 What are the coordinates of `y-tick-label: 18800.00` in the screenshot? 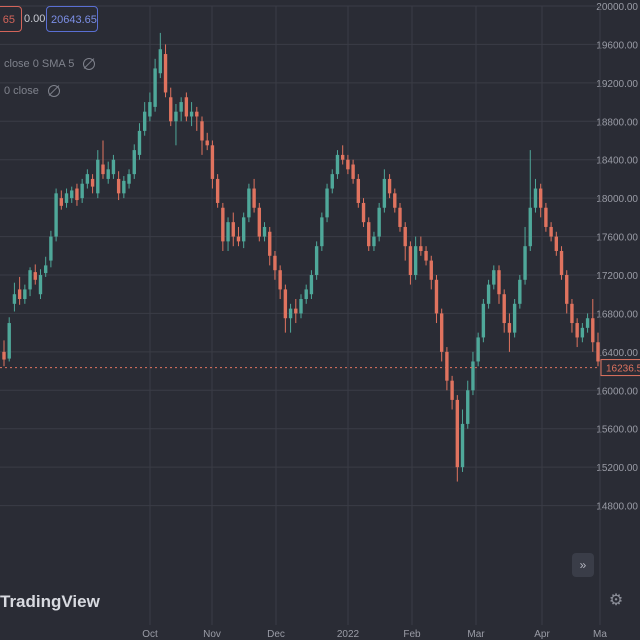 It's located at (617, 122).